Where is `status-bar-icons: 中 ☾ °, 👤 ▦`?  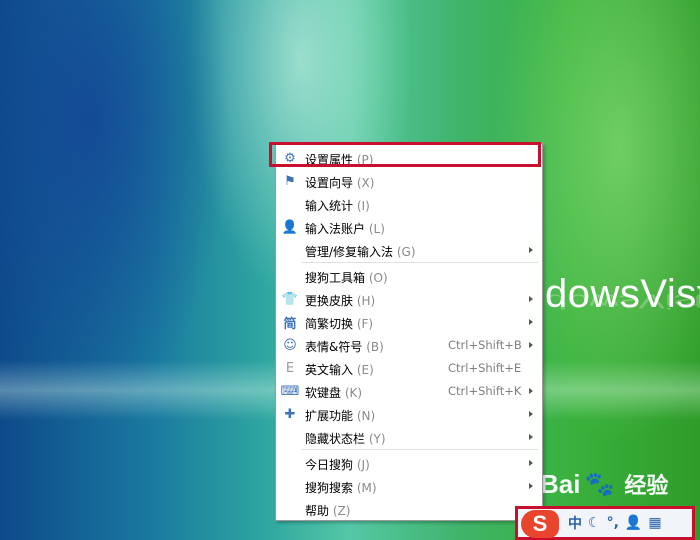
status-bar-icons: 中 ☾ °, 👤 ▦ is located at coordinates (615, 523).